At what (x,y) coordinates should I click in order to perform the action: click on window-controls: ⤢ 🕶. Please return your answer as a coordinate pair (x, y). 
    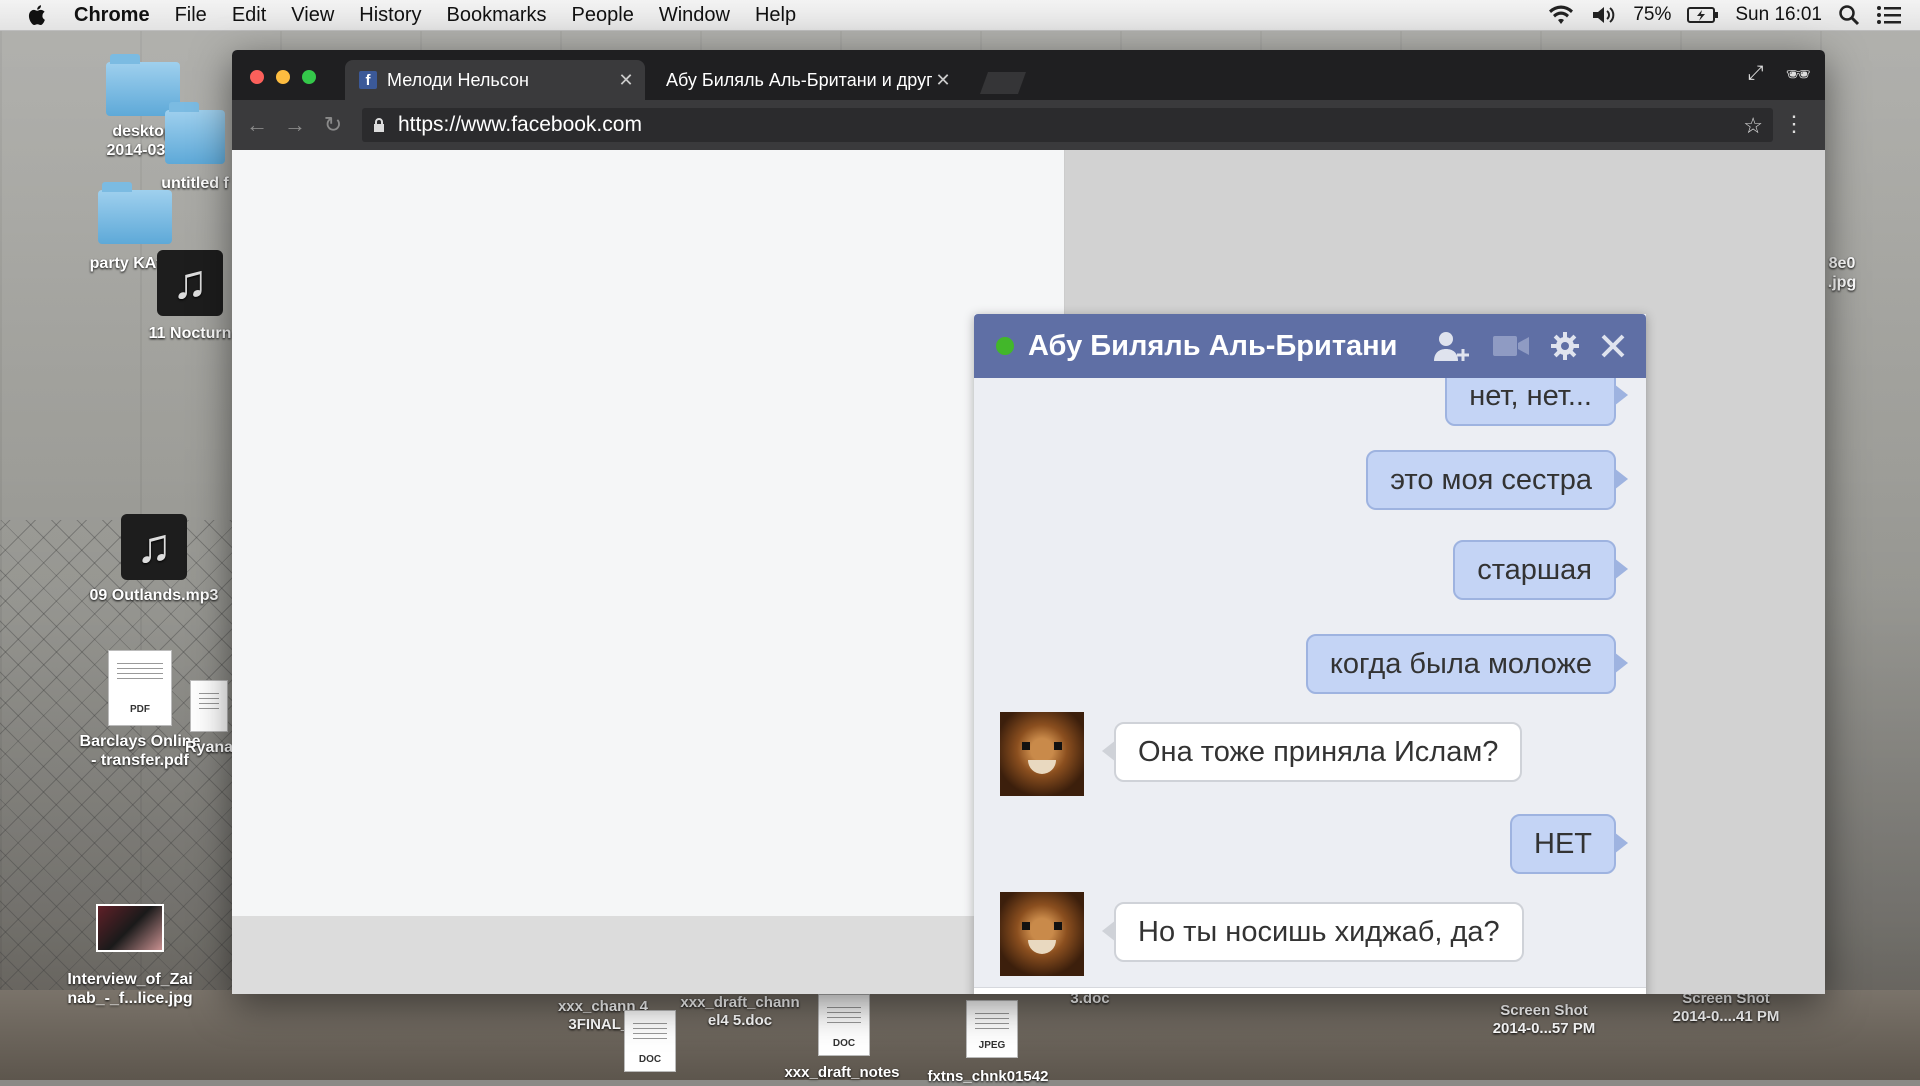
    Looking at the image, I should click on (1779, 74).